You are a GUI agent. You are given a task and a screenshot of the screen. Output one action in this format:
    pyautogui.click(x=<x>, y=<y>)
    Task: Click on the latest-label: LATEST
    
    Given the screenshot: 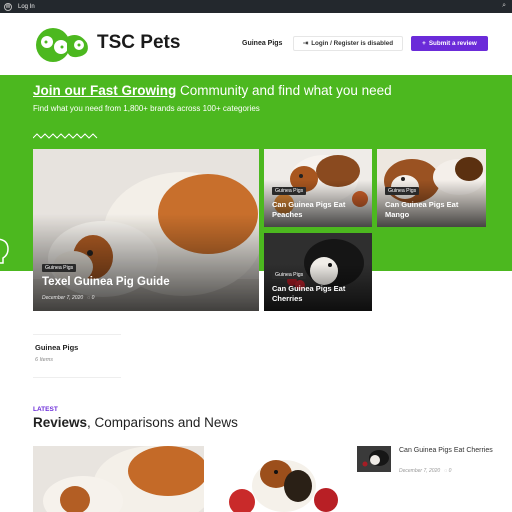 What is the action you would take?
    pyautogui.click(x=45, y=409)
    